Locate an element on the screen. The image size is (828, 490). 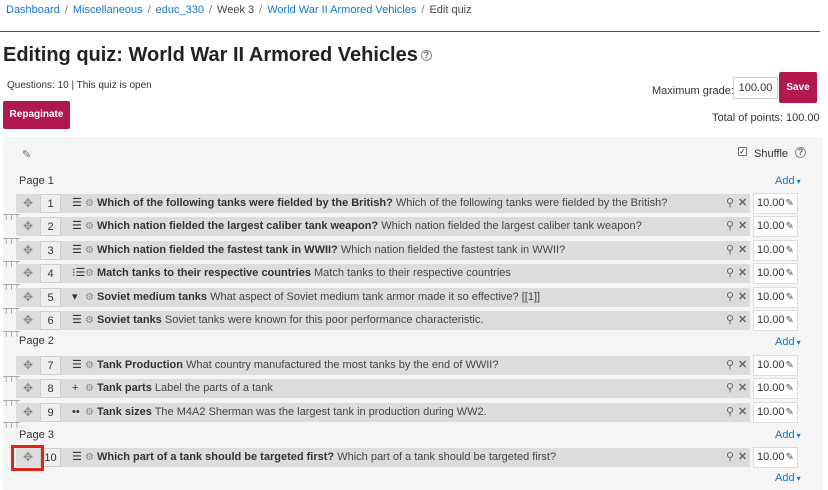
shuffle-help-icon: ? is located at coordinates (800, 152).